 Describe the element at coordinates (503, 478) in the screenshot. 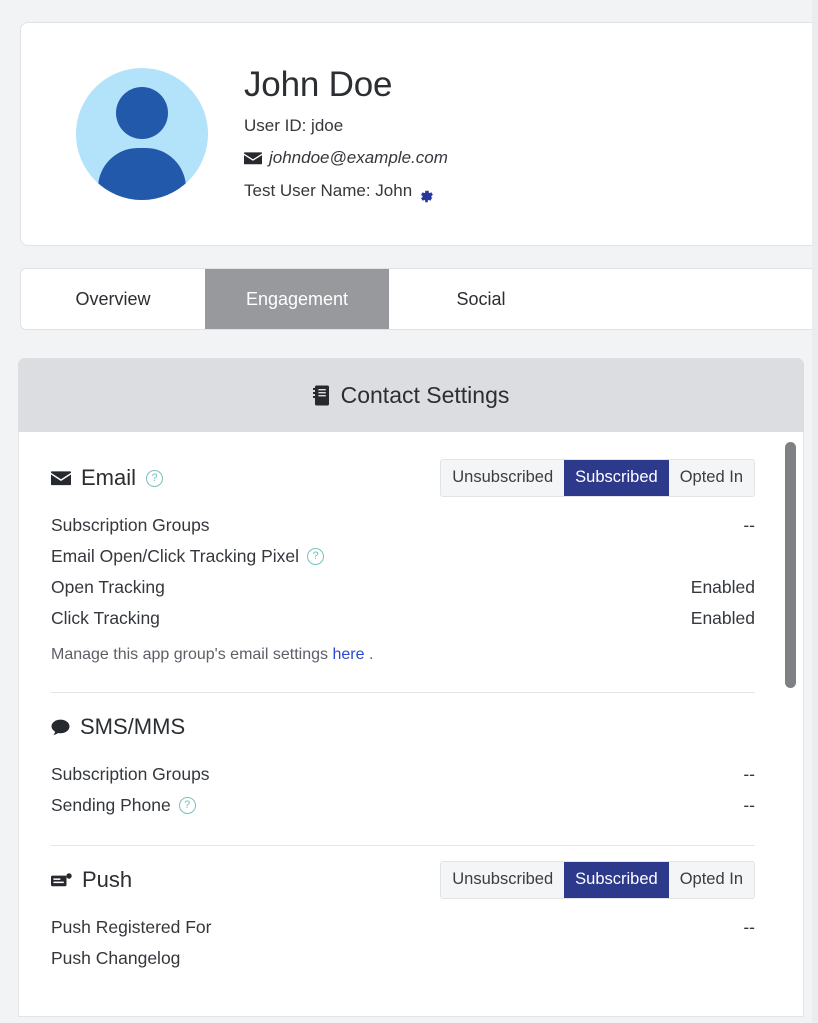

I see `email-seg-unsubscribed: Unsubscribed` at that location.